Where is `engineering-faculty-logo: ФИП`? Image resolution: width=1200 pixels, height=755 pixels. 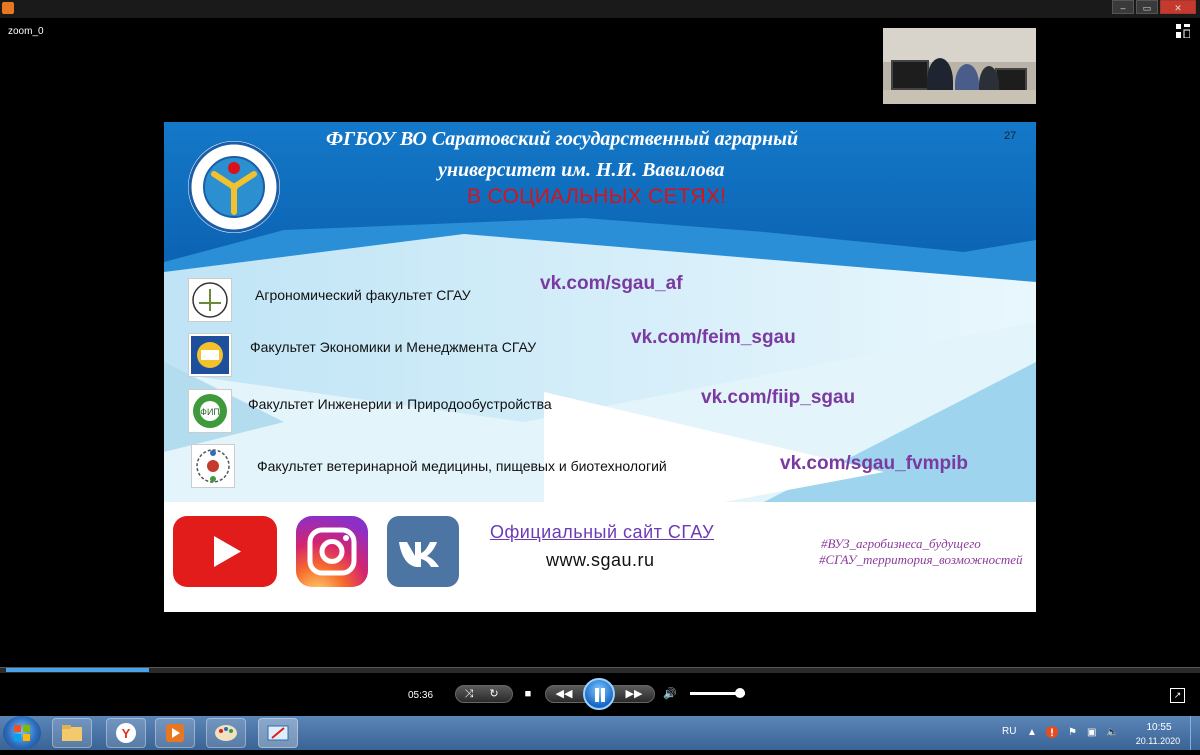
engineering-faculty-logo: ФИП is located at coordinates (210, 411).